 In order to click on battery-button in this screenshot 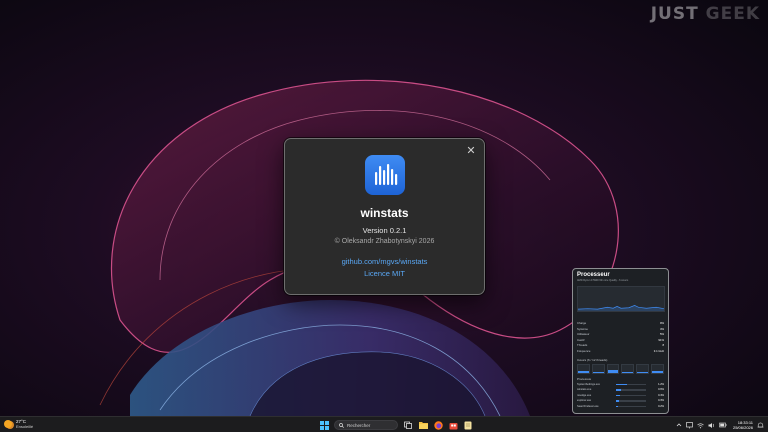, I will do `click(723, 425)`.